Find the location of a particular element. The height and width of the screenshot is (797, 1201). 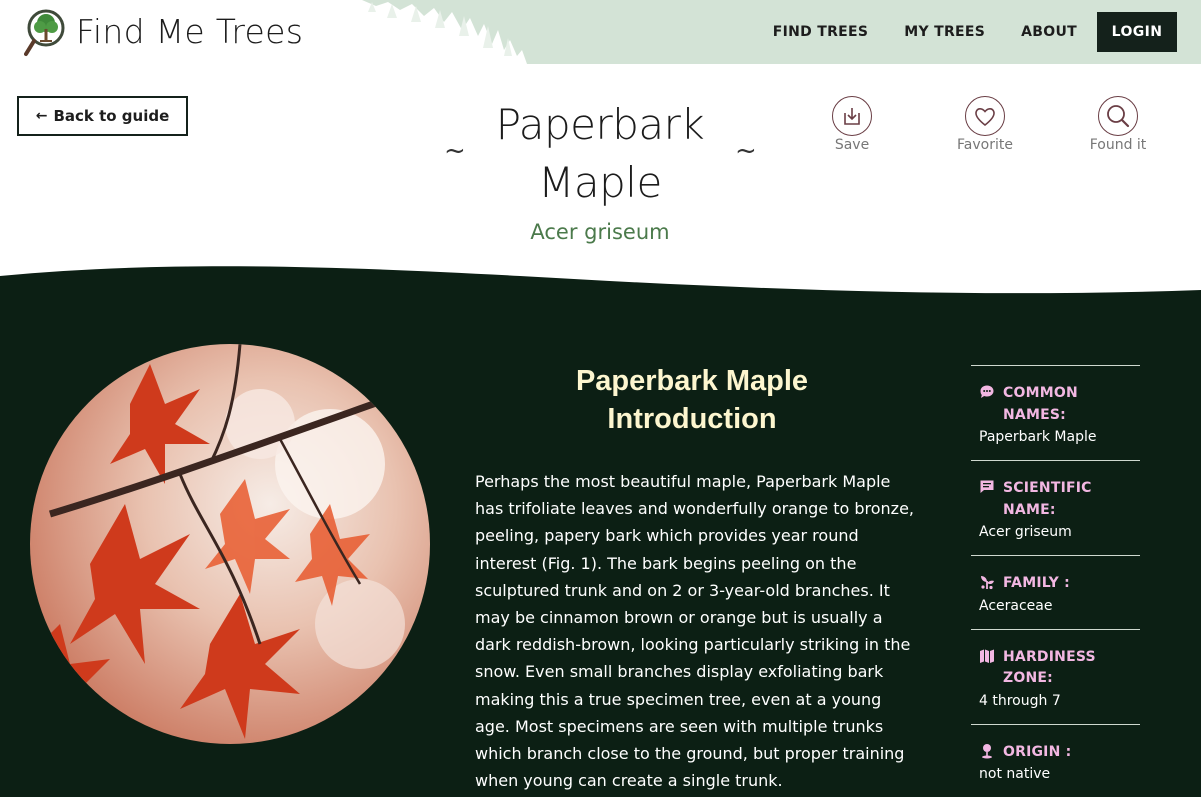

back-to-guide-button: ← Back to guide is located at coordinates (102, 116).